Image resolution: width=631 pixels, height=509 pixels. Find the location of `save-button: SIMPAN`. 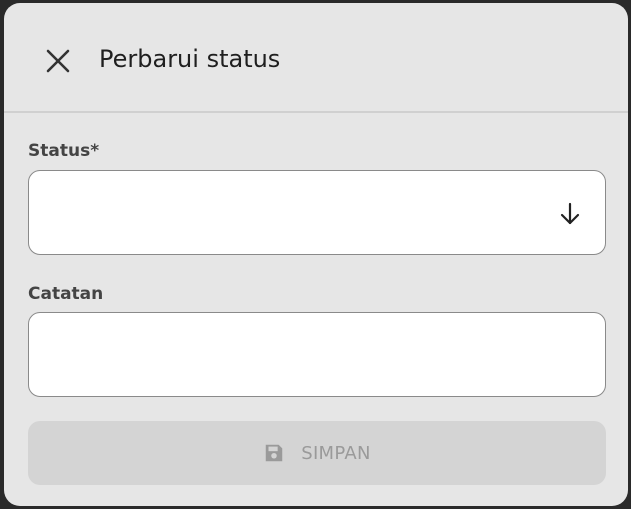

save-button: SIMPAN is located at coordinates (317, 453).